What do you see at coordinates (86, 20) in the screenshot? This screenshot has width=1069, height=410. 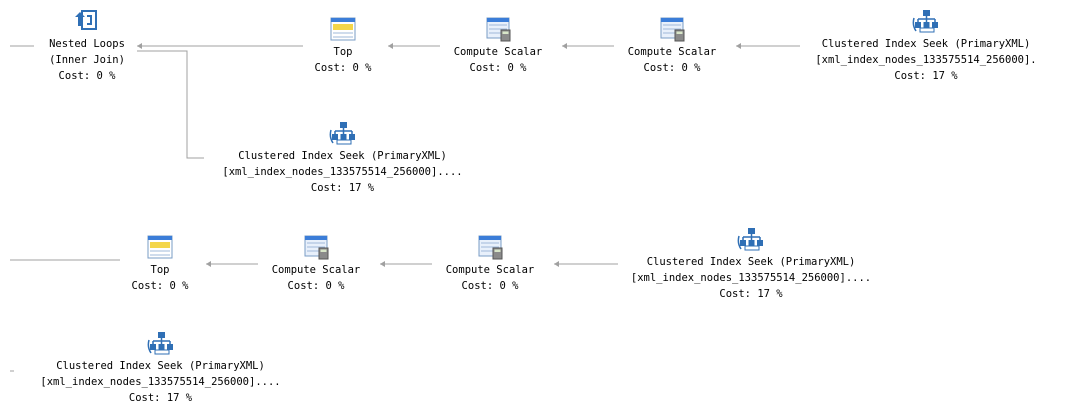 I see `nested-loops-icon` at bounding box center [86, 20].